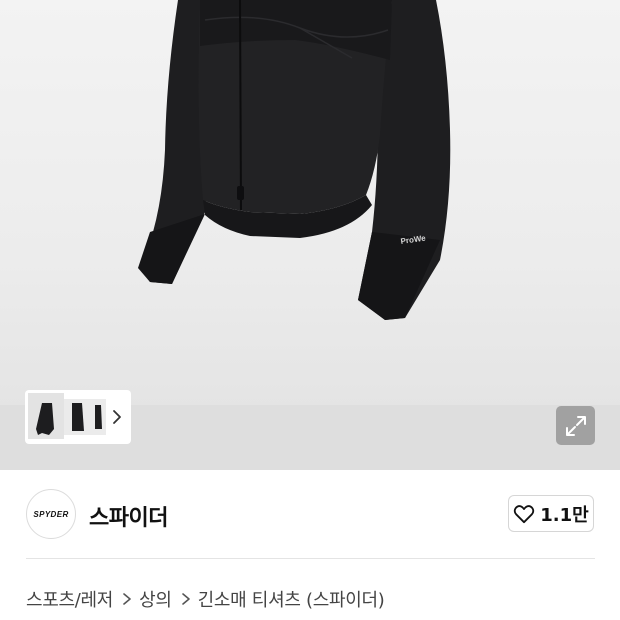  I want to click on expand-arrows-icon, so click(575, 425).